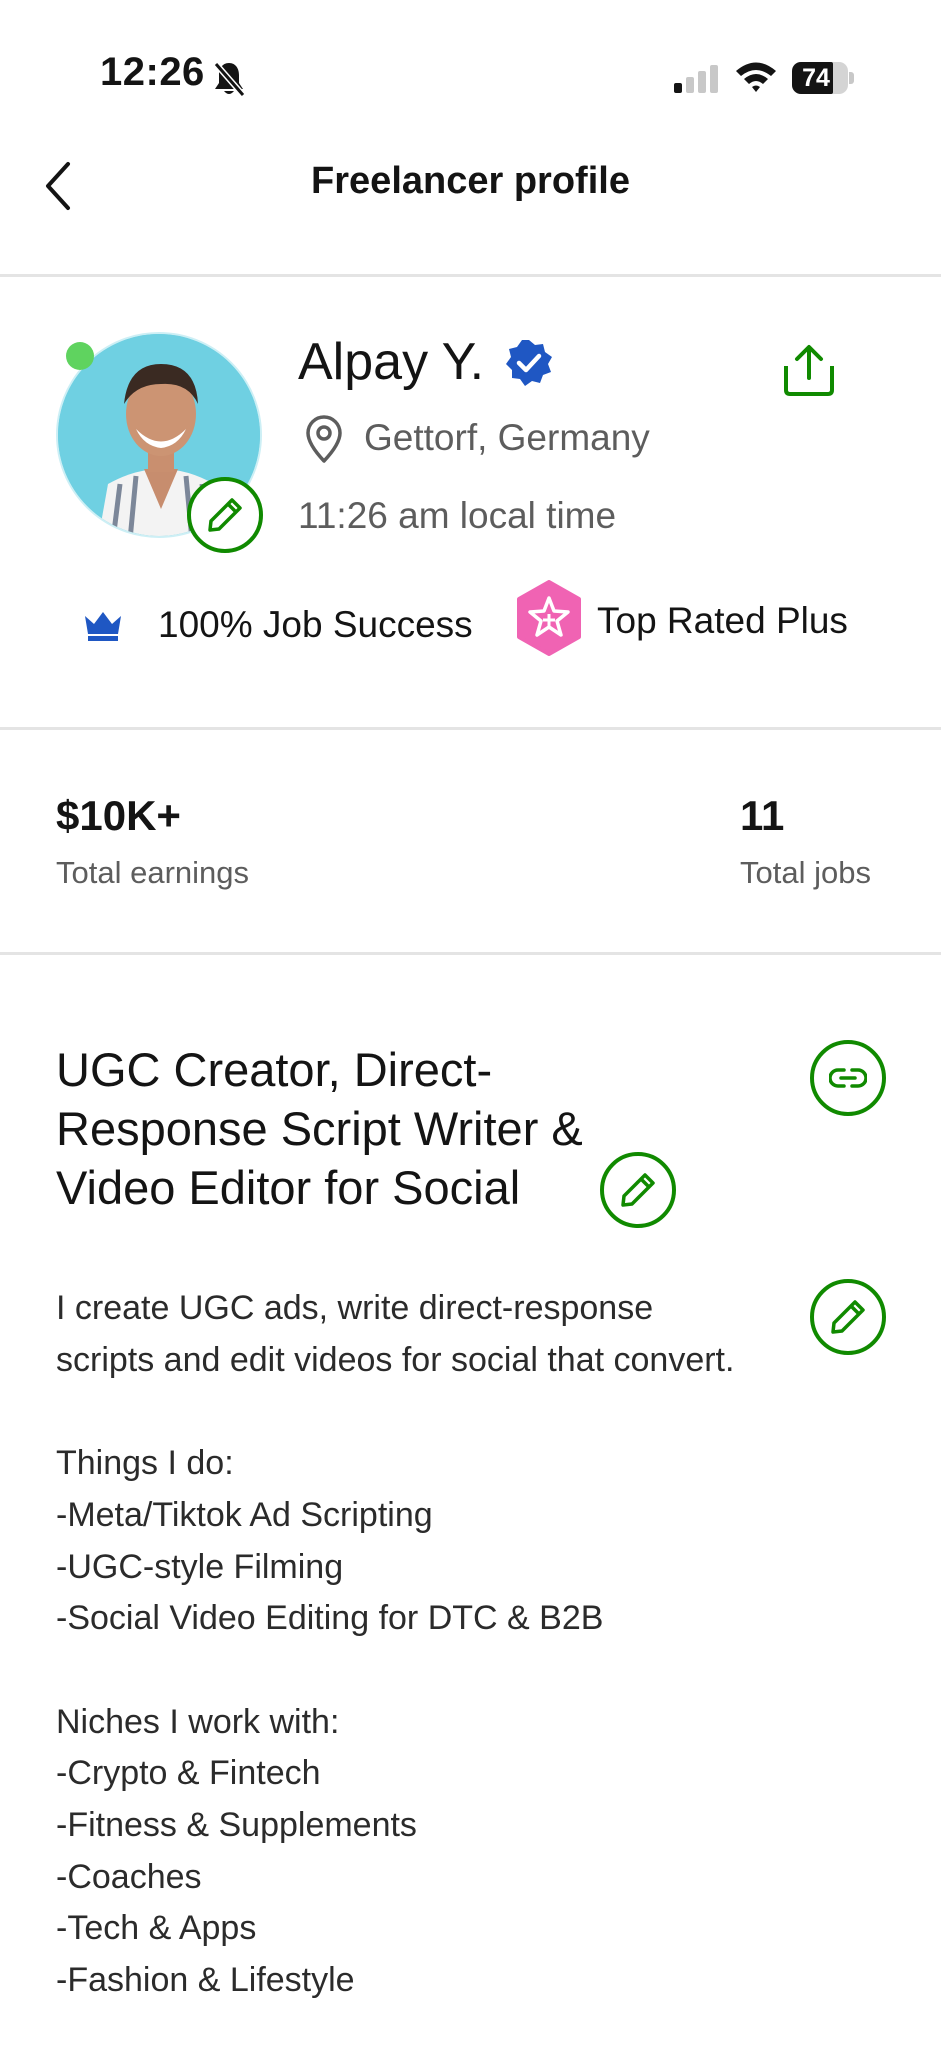  What do you see at coordinates (809, 370) in the screenshot?
I see `share-icon` at bounding box center [809, 370].